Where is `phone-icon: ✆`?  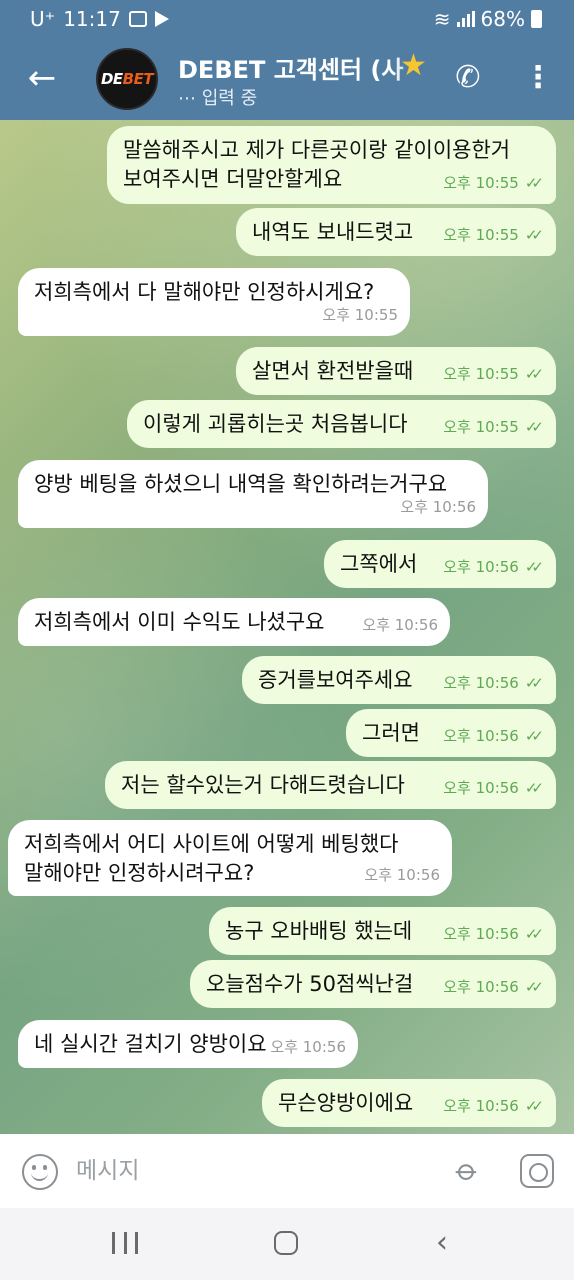
phone-icon: ✆ is located at coordinates (468, 78).